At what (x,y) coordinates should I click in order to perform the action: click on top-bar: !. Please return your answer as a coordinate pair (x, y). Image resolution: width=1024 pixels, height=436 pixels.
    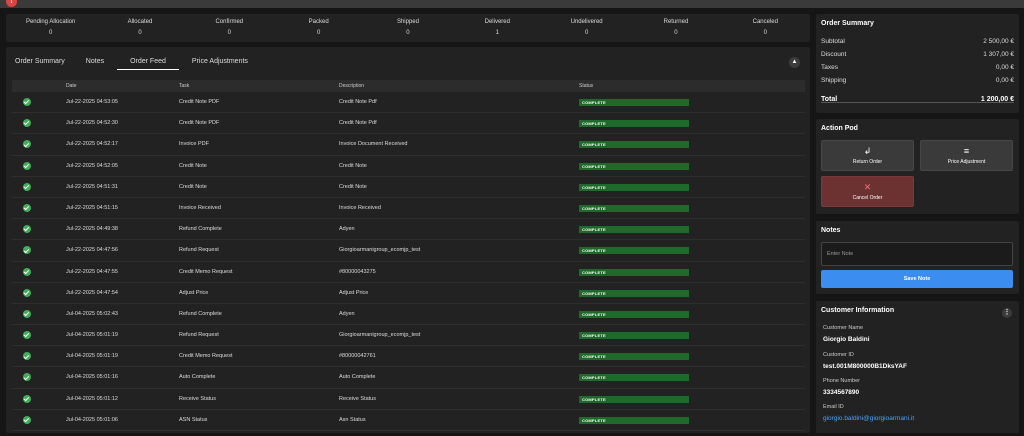
    Looking at the image, I should click on (512, 4).